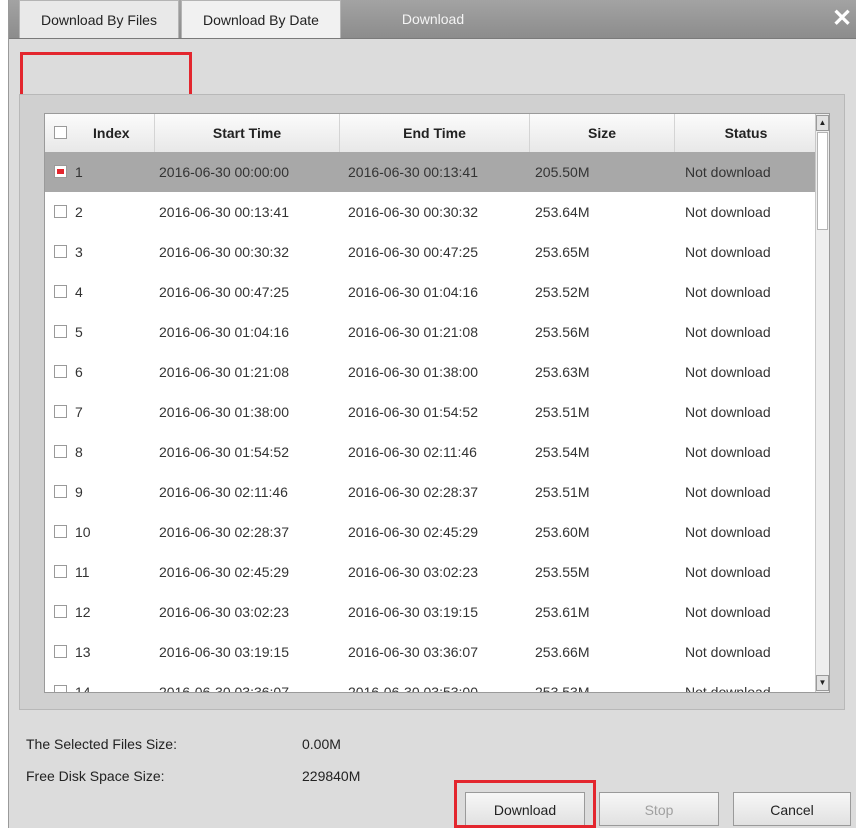 The width and height of the screenshot is (856, 828). What do you see at coordinates (224, 412) in the screenshot?
I see `cell-start-time: 2016-06-30 01:38:00` at bounding box center [224, 412].